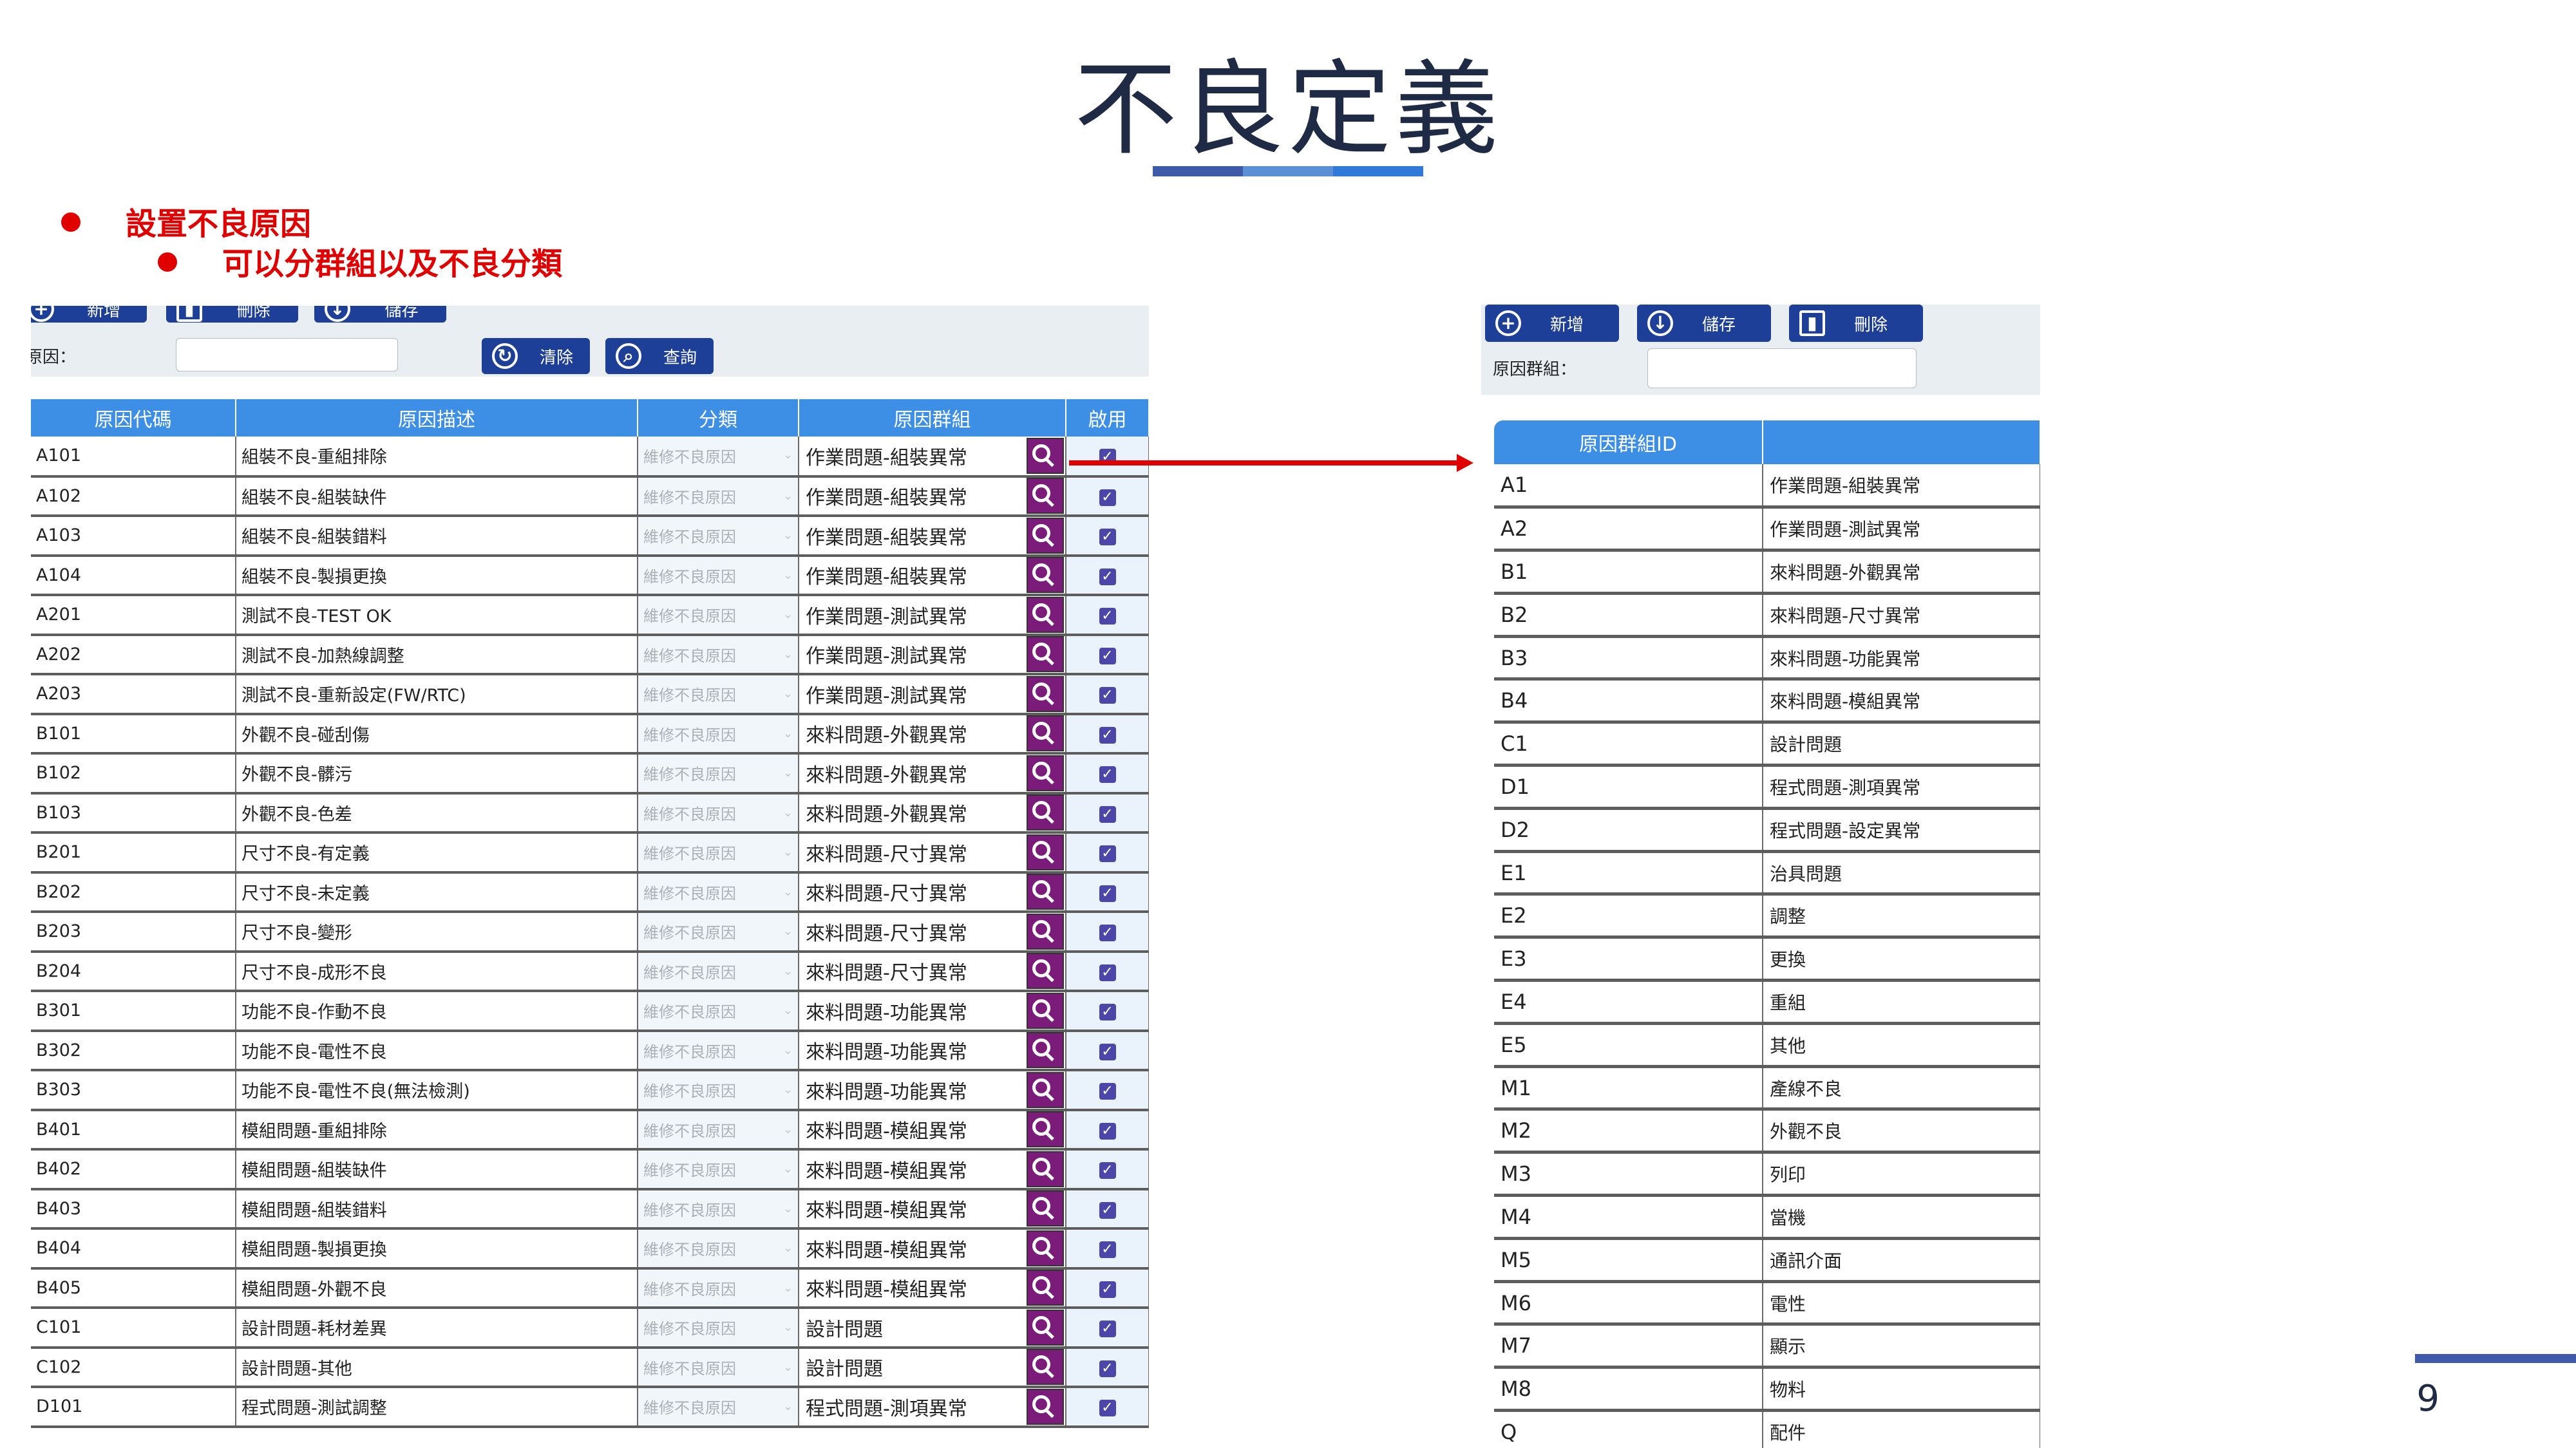 The width and height of the screenshot is (2576, 1448). Describe the element at coordinates (590, 1050) in the screenshot. I see `table-row: B302 功能不良-電性不良 維修不良原因 ⌄ 來料問題-功能異常 ✓` at that location.